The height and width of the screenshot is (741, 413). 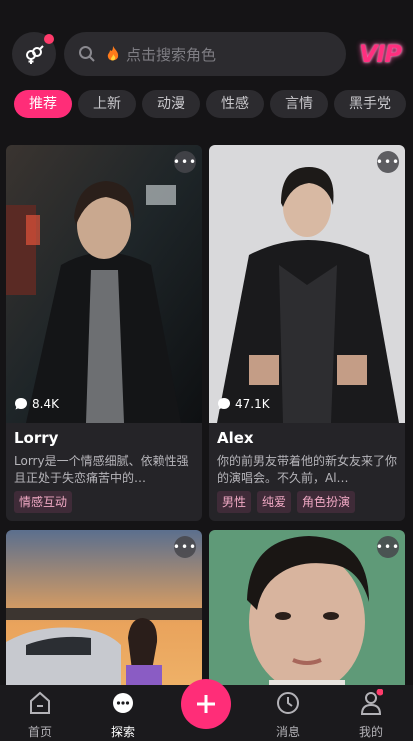 I want to click on vip-button: VIP, so click(x=380, y=54).